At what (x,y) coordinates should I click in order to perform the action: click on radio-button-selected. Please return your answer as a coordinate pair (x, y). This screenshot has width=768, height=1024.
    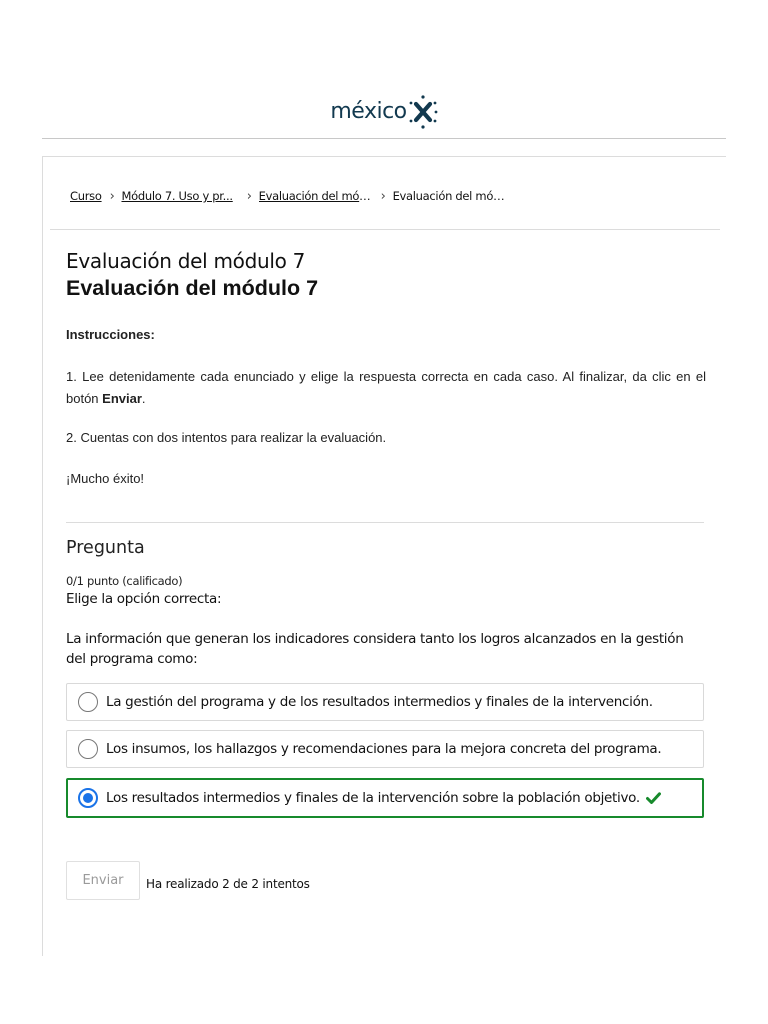
    Looking at the image, I should click on (88, 798).